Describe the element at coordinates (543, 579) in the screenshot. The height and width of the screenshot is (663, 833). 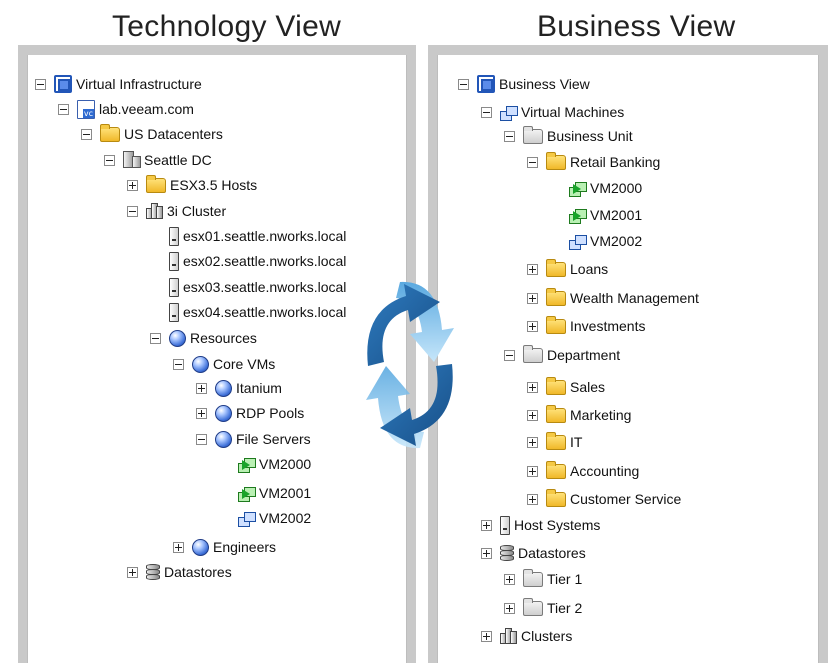
I see `tree-node: Tier 1` at that location.